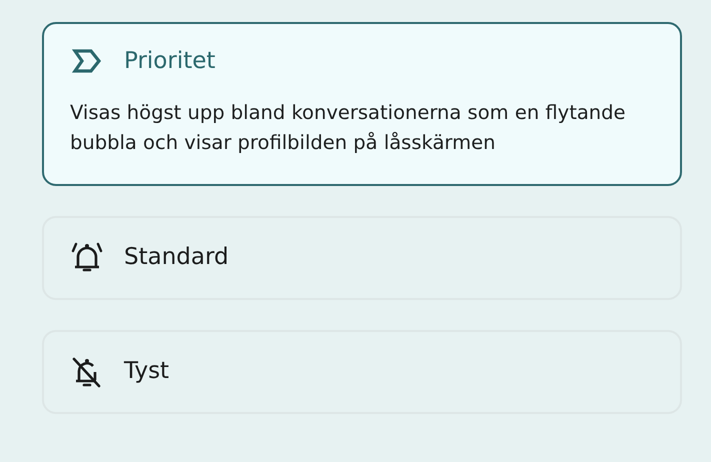 This screenshot has width=711, height=462. What do you see at coordinates (348, 128) in the screenshot?
I see `option-description: Visas högst upp bland konversationerna som en flytande bubbla och visar profilbilden på låsskärmen` at bounding box center [348, 128].